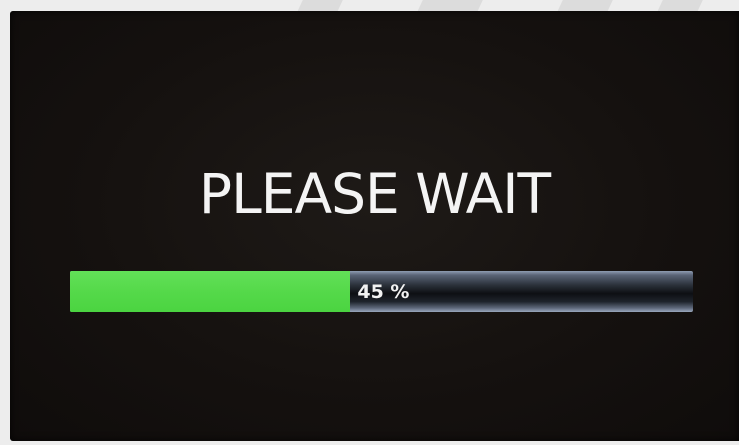 The height and width of the screenshot is (445, 739). What do you see at coordinates (210, 291) in the screenshot?
I see `progress-fill` at bounding box center [210, 291].